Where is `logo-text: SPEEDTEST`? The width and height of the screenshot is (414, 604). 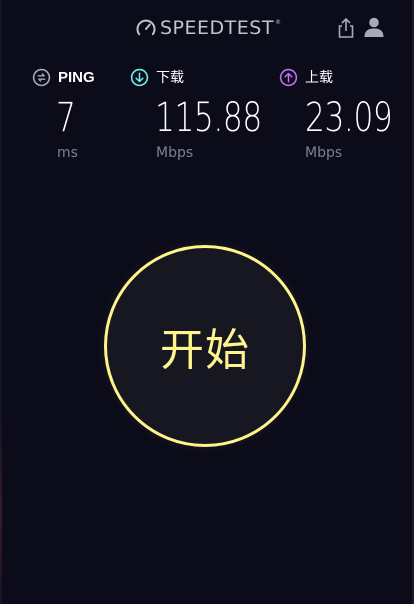 logo-text: SPEEDTEST is located at coordinates (217, 28).